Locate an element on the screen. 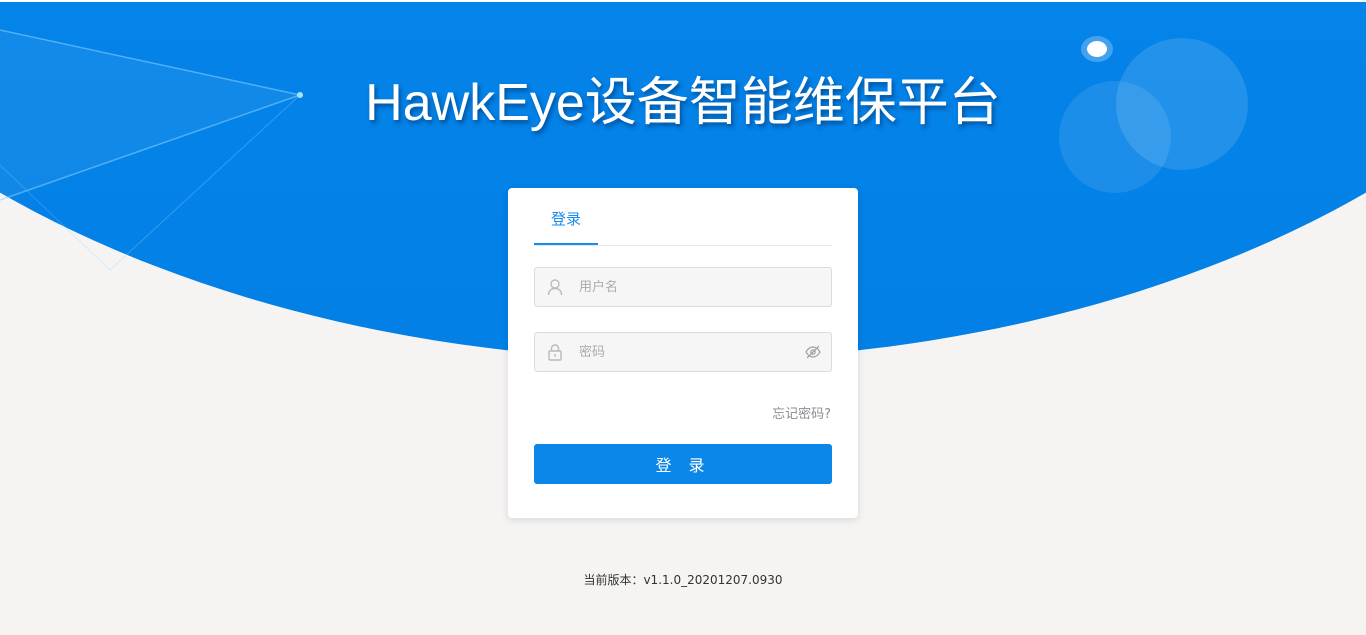 The height and width of the screenshot is (635, 1366). login-button: 登 录 is located at coordinates (683, 464).